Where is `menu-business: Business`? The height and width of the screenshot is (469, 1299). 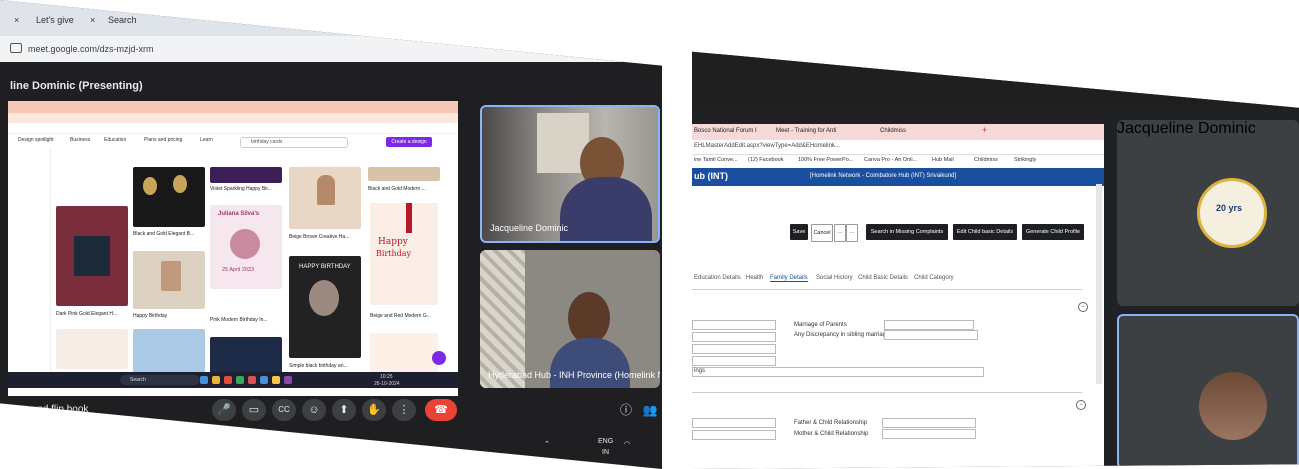 menu-business: Business is located at coordinates (80, 140).